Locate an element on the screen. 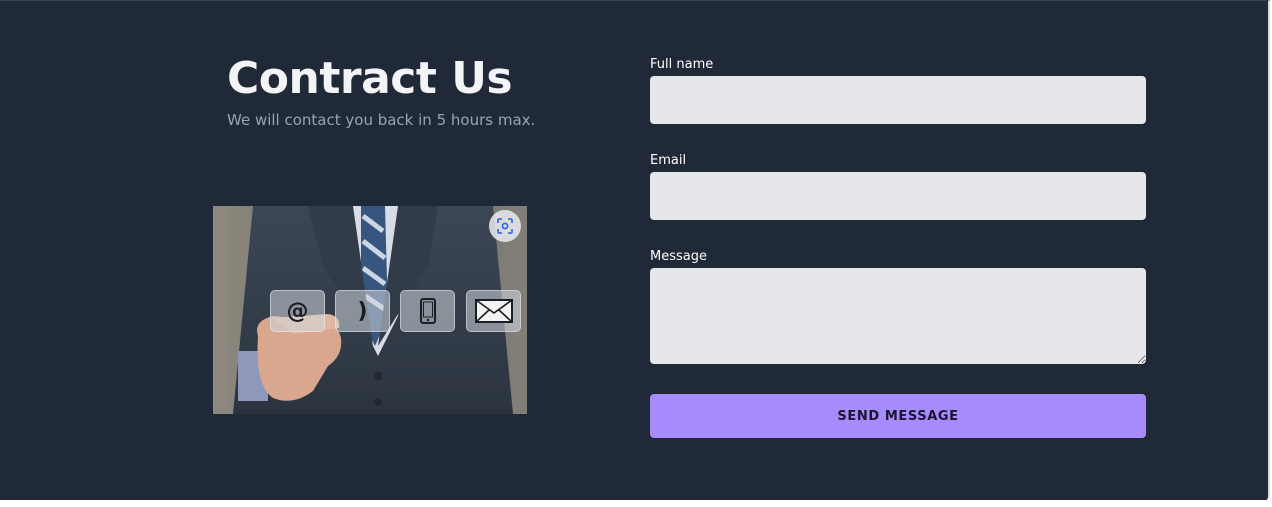 This screenshot has height=507, width=1272. phone-handset-icon: ) is located at coordinates (362, 311).